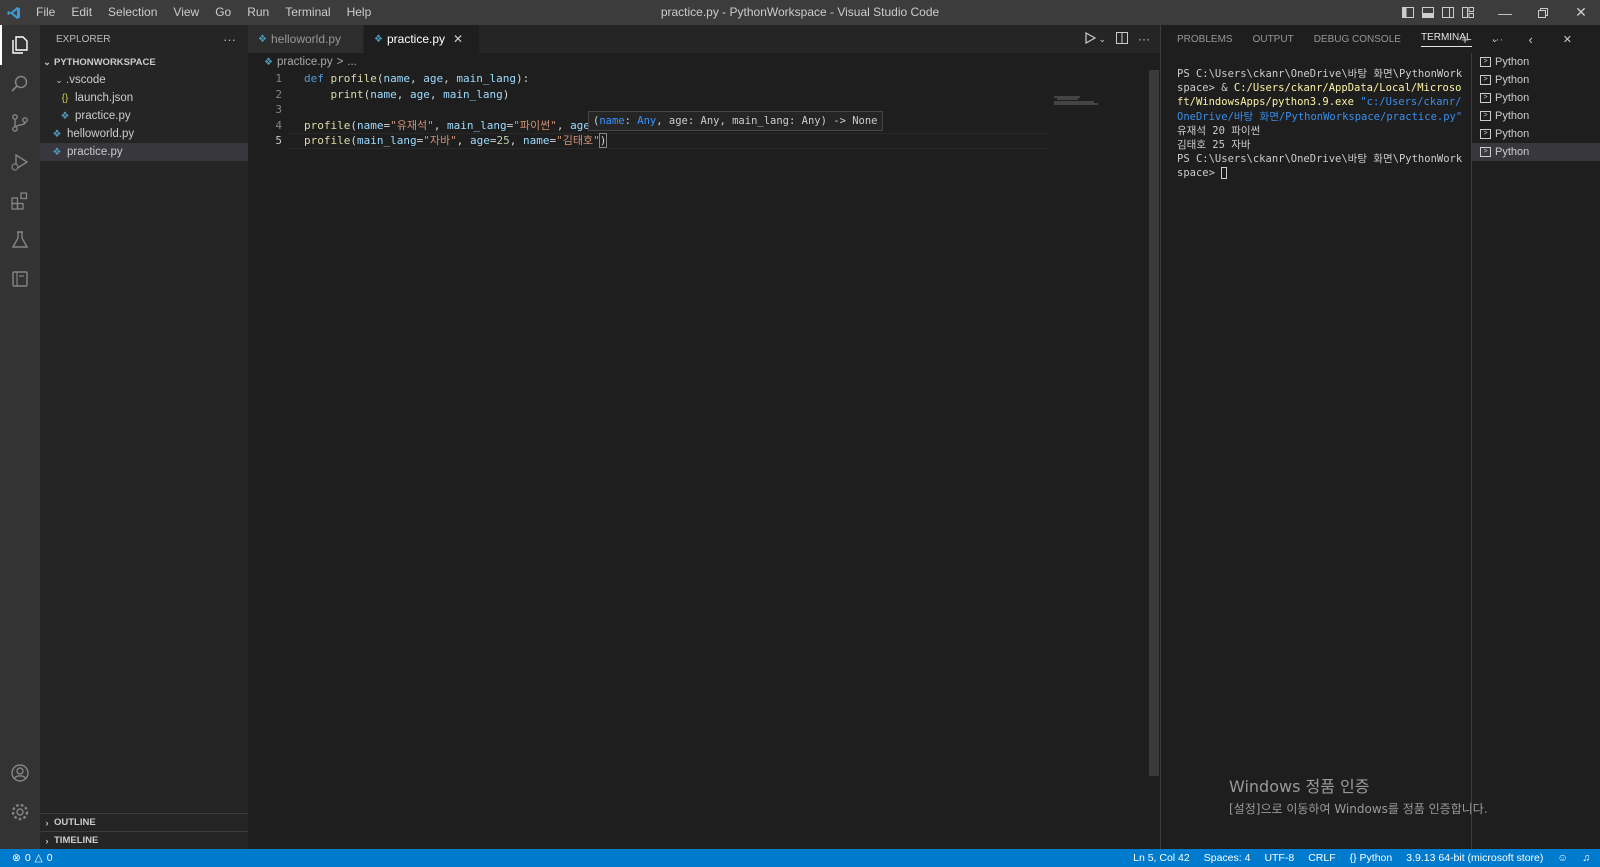 The image size is (1600, 867). Describe the element at coordinates (1581, 12) in the screenshot. I see `close-window-icon: ✕` at that location.